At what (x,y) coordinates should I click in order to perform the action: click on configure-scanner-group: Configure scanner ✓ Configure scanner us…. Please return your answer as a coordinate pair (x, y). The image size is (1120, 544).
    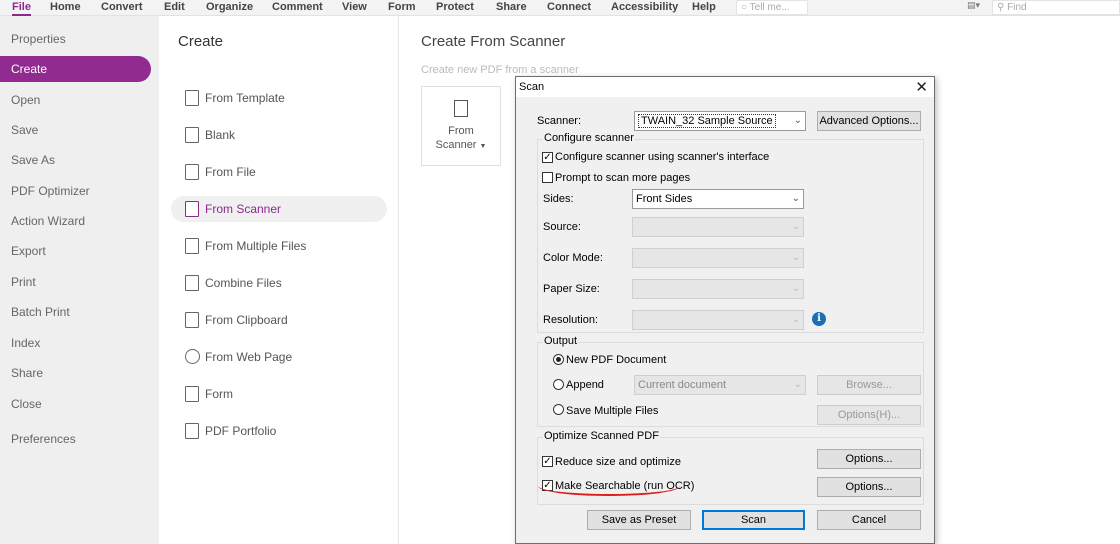
    Looking at the image, I should click on (730, 232).